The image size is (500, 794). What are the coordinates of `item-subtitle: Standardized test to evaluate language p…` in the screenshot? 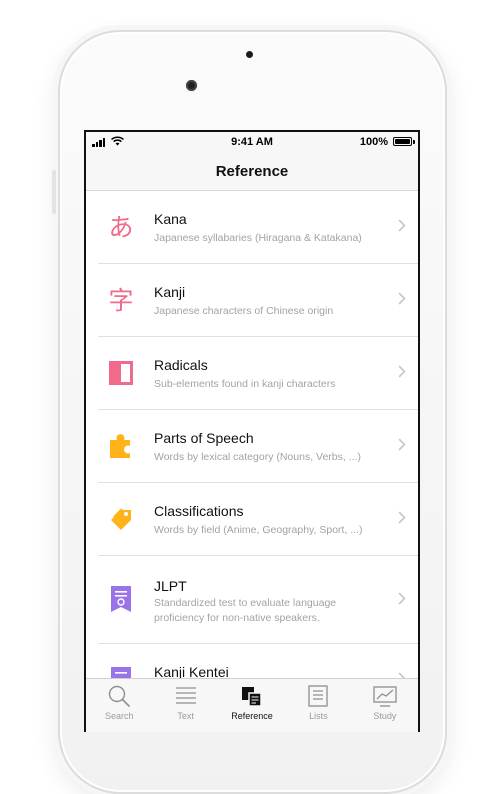 It's located at (245, 610).